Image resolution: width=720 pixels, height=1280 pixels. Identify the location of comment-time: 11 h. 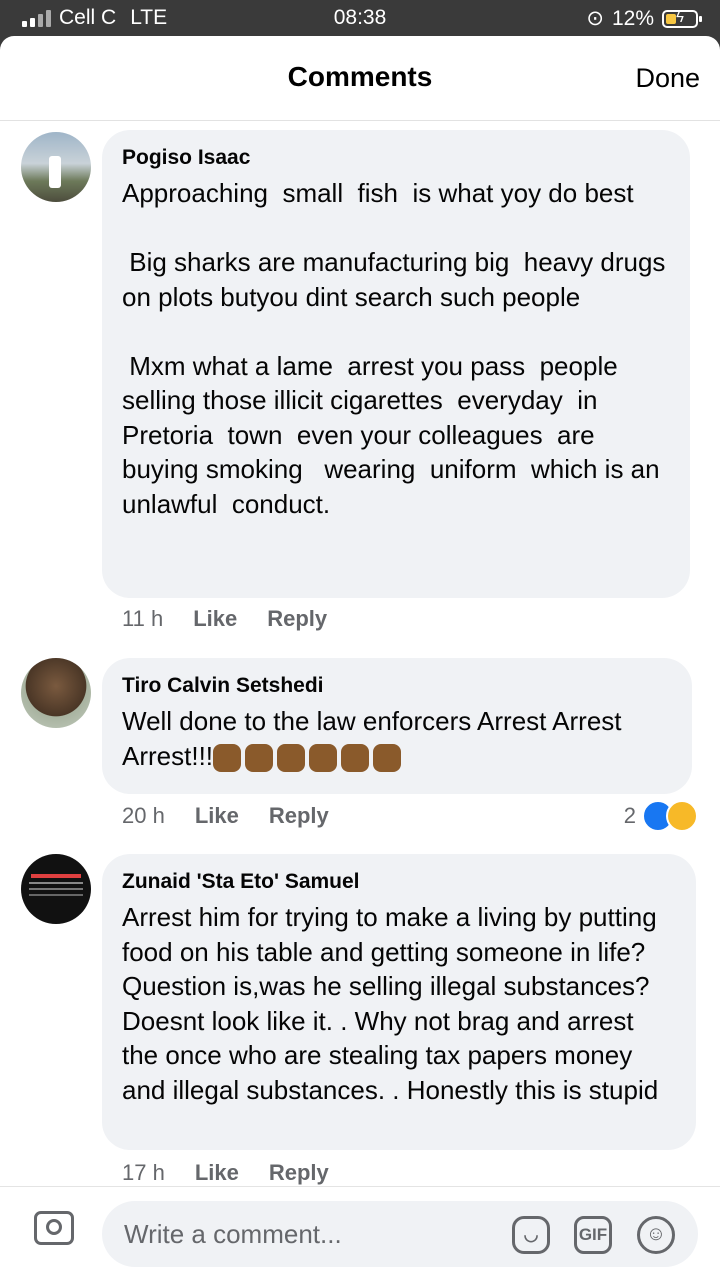
(143, 618).